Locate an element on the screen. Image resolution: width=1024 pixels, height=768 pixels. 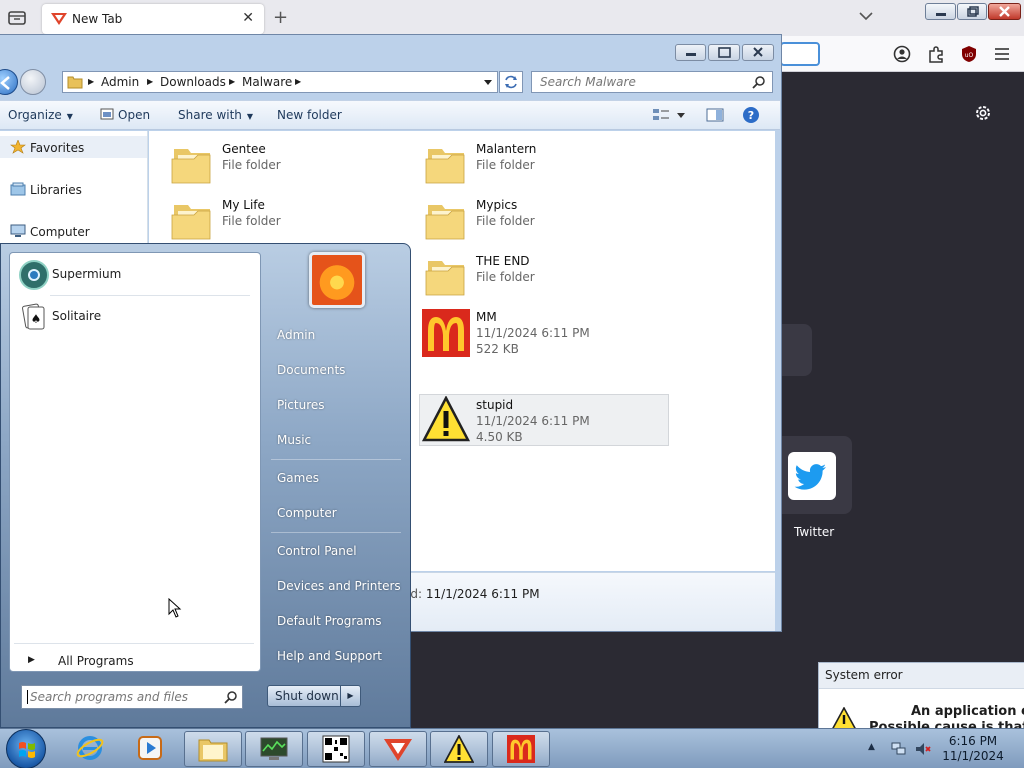
taskbar-task-manager is located at coordinates (274, 749).